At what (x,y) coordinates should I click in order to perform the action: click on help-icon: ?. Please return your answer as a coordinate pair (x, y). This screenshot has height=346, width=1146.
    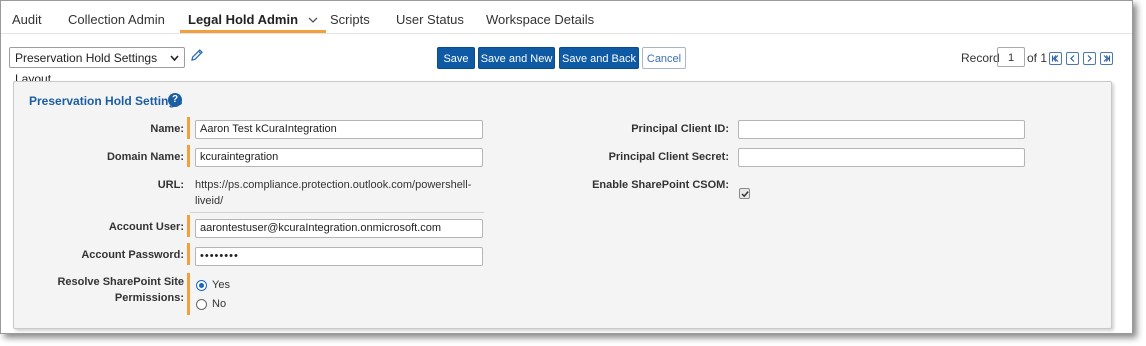
    Looking at the image, I should click on (175, 100).